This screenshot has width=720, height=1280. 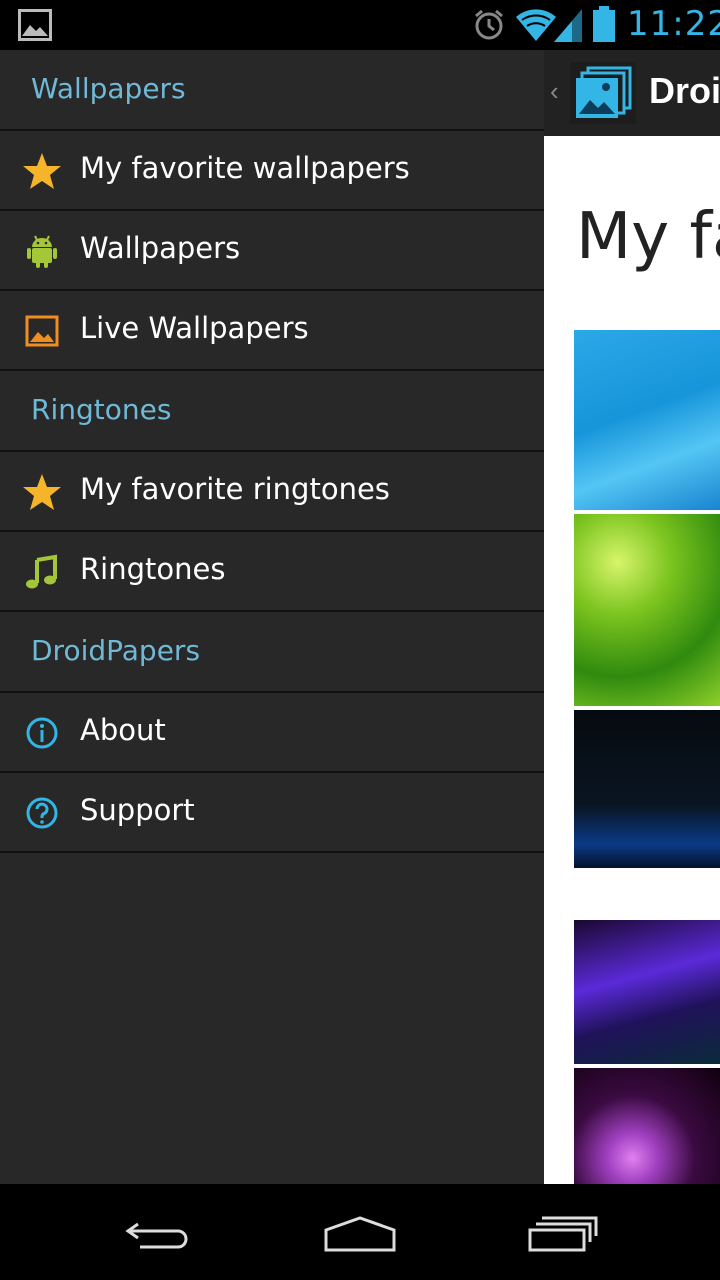 I want to click on section-label: Ringtones, so click(x=101, y=409).